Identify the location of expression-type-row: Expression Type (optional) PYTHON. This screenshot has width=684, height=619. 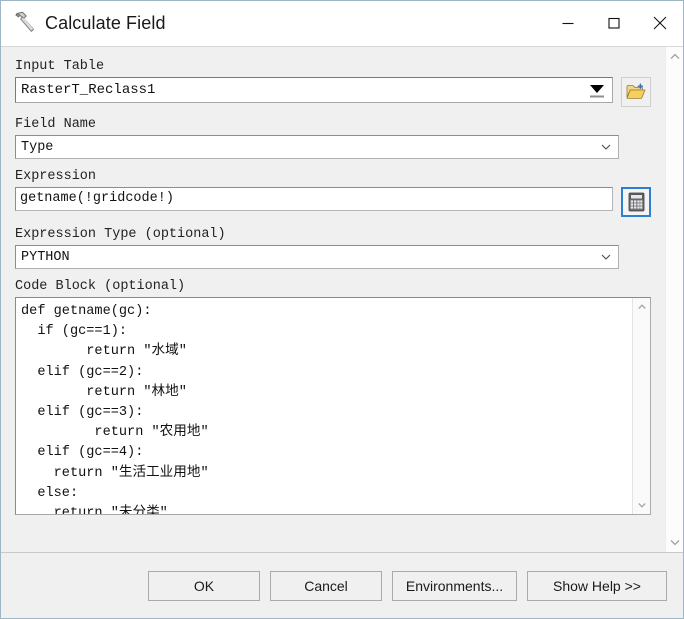
(333, 248).